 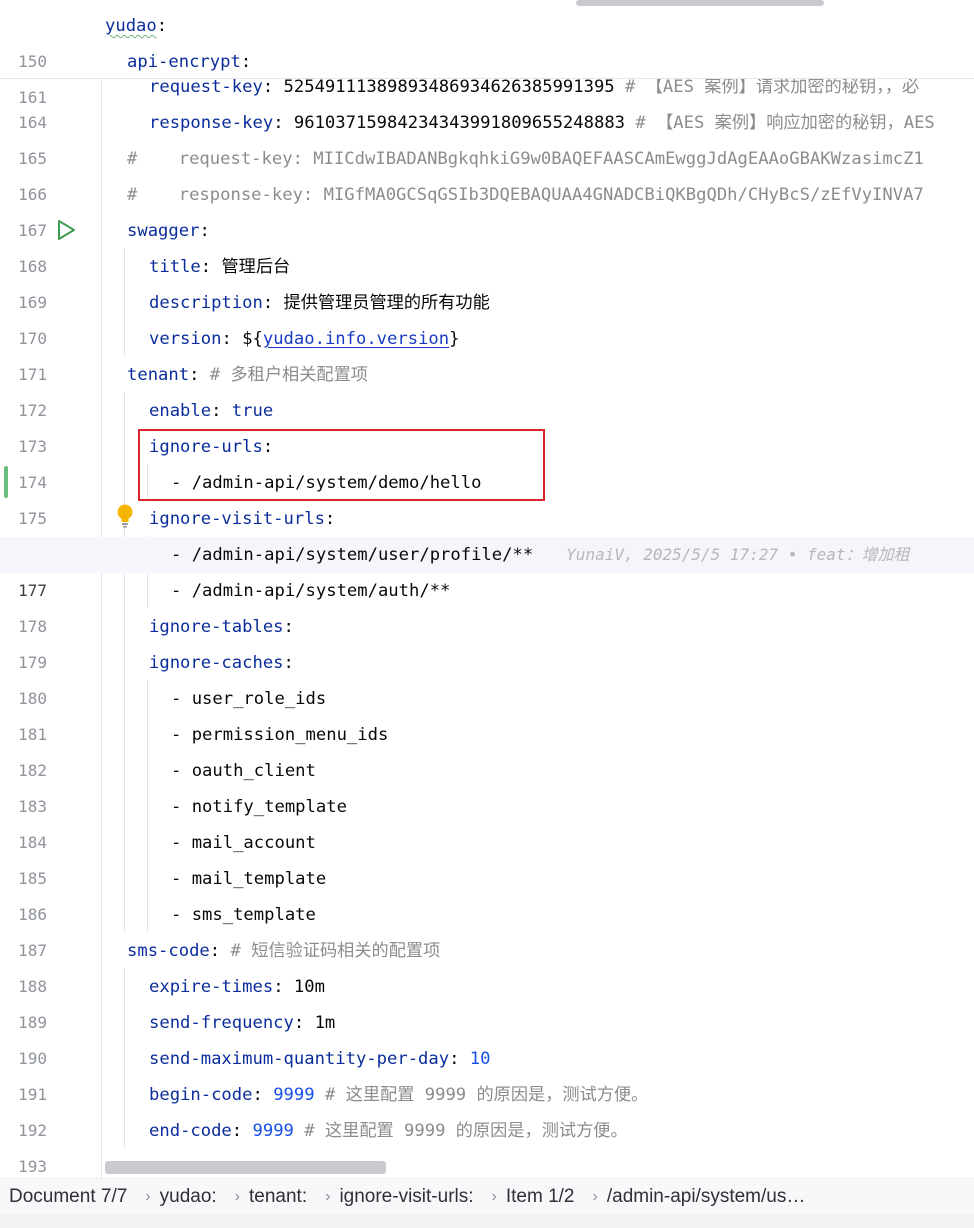 I want to click on code-line: 181 - user_role_ids, so click(x=487, y=712).